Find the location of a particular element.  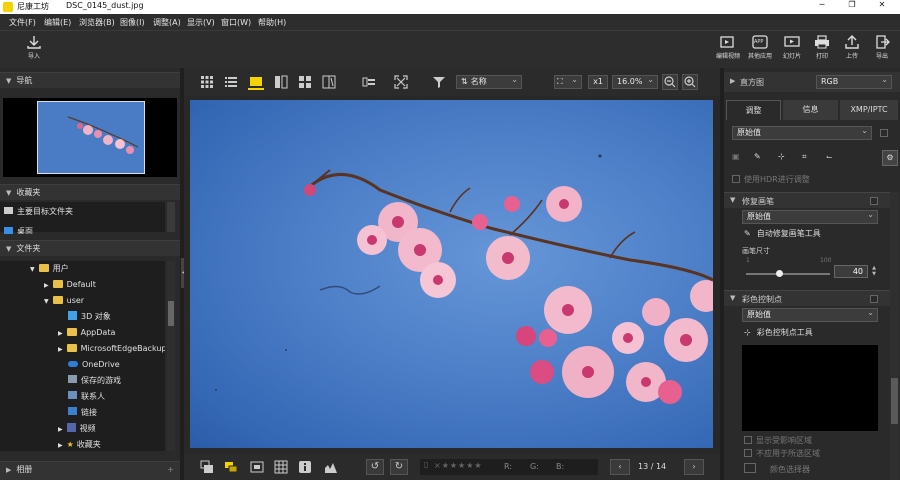

edit-video-button: 编辑视频 is located at coordinates (728, 47).